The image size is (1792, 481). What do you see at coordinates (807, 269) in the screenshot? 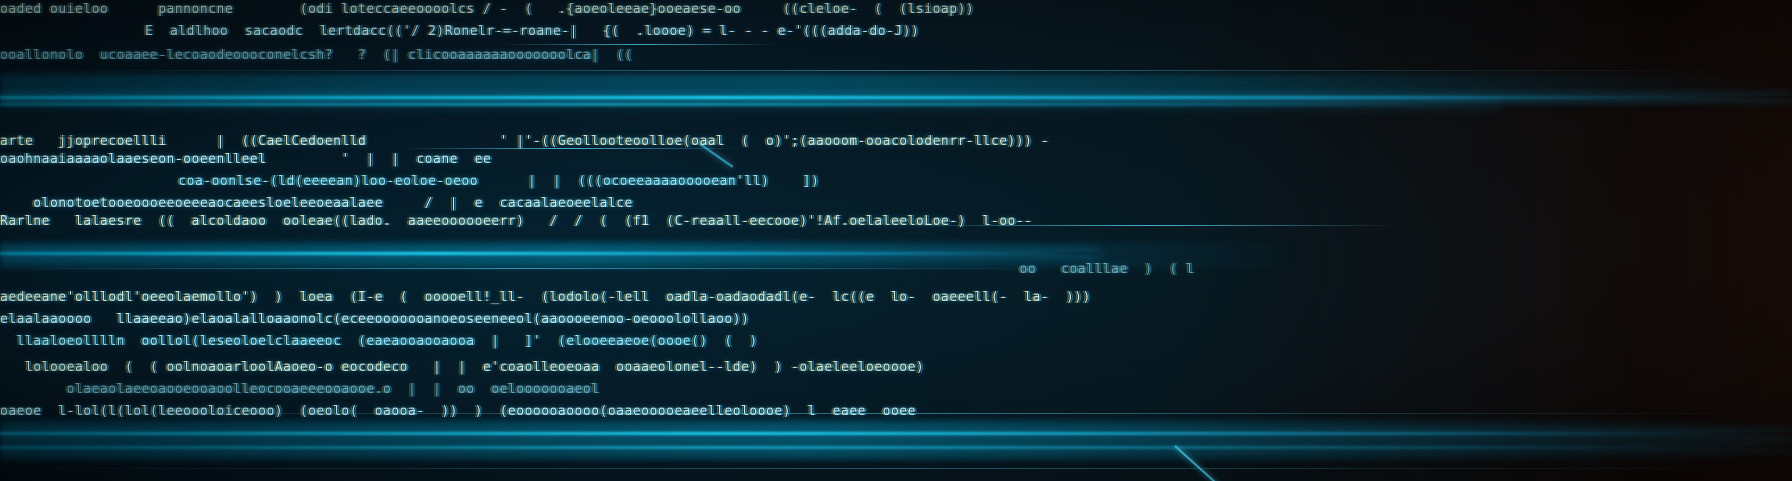
I see `code-line: oo coalllae ) ( l` at bounding box center [807, 269].